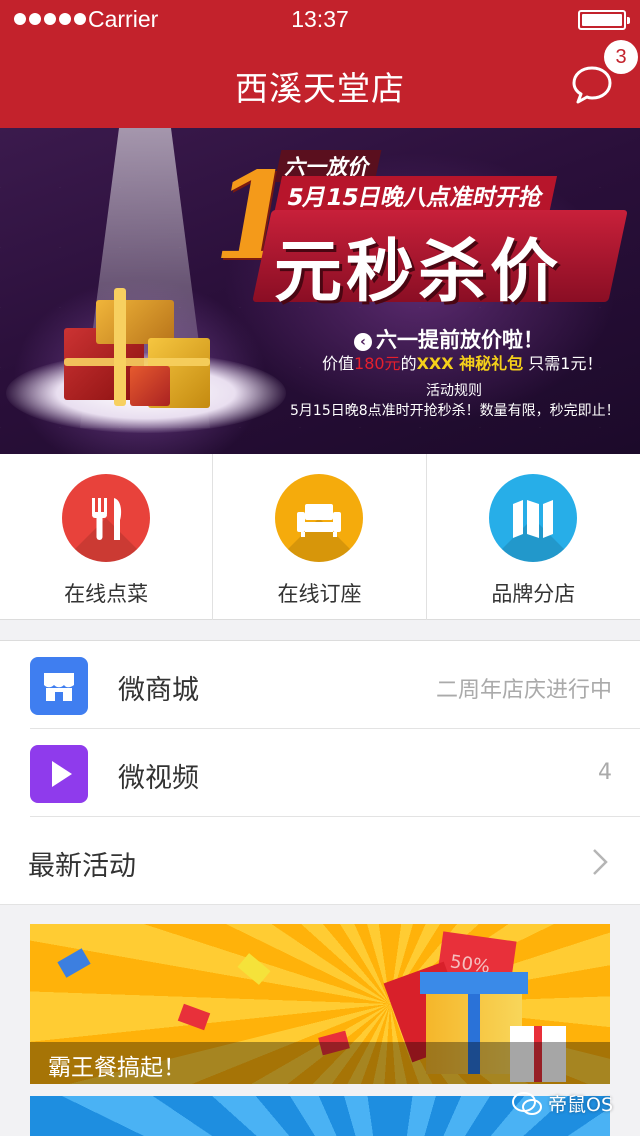 The image size is (640, 1136). What do you see at coordinates (563, 363) in the screenshot?
I see `banner-line-2-suffix: 只需1元！` at bounding box center [563, 363].